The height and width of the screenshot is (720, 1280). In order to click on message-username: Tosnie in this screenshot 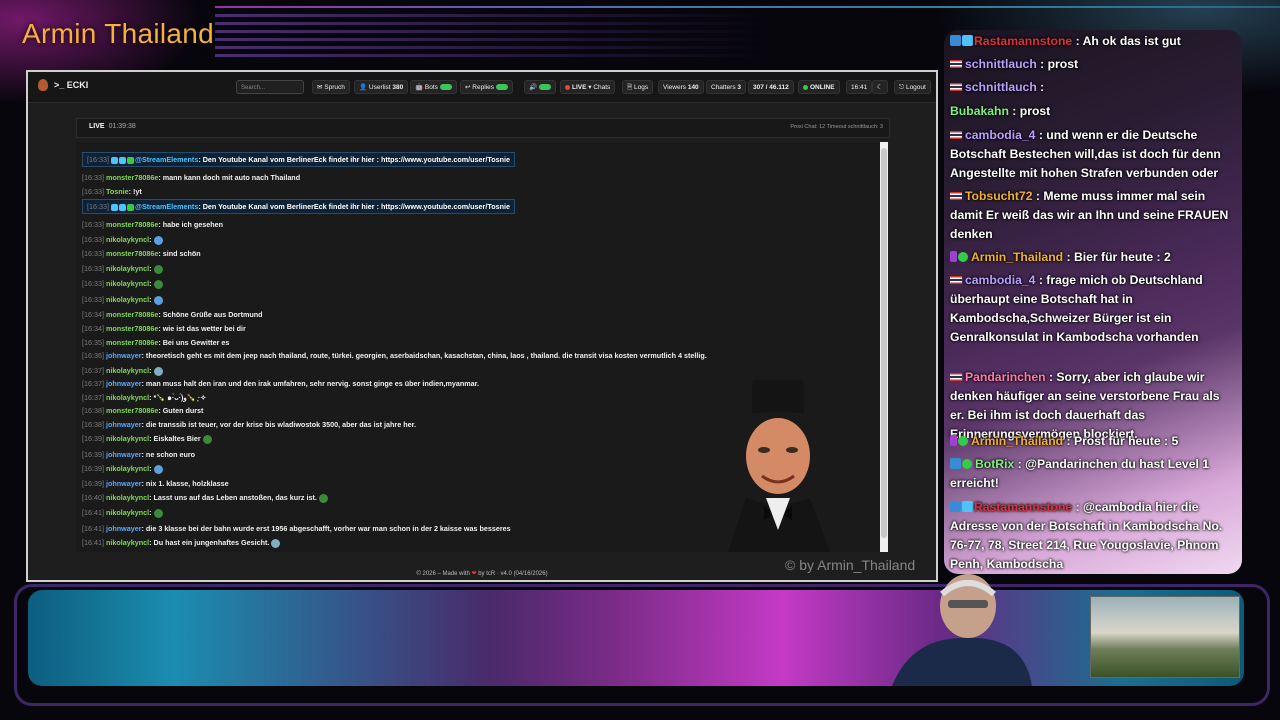, I will do `click(117, 191)`.